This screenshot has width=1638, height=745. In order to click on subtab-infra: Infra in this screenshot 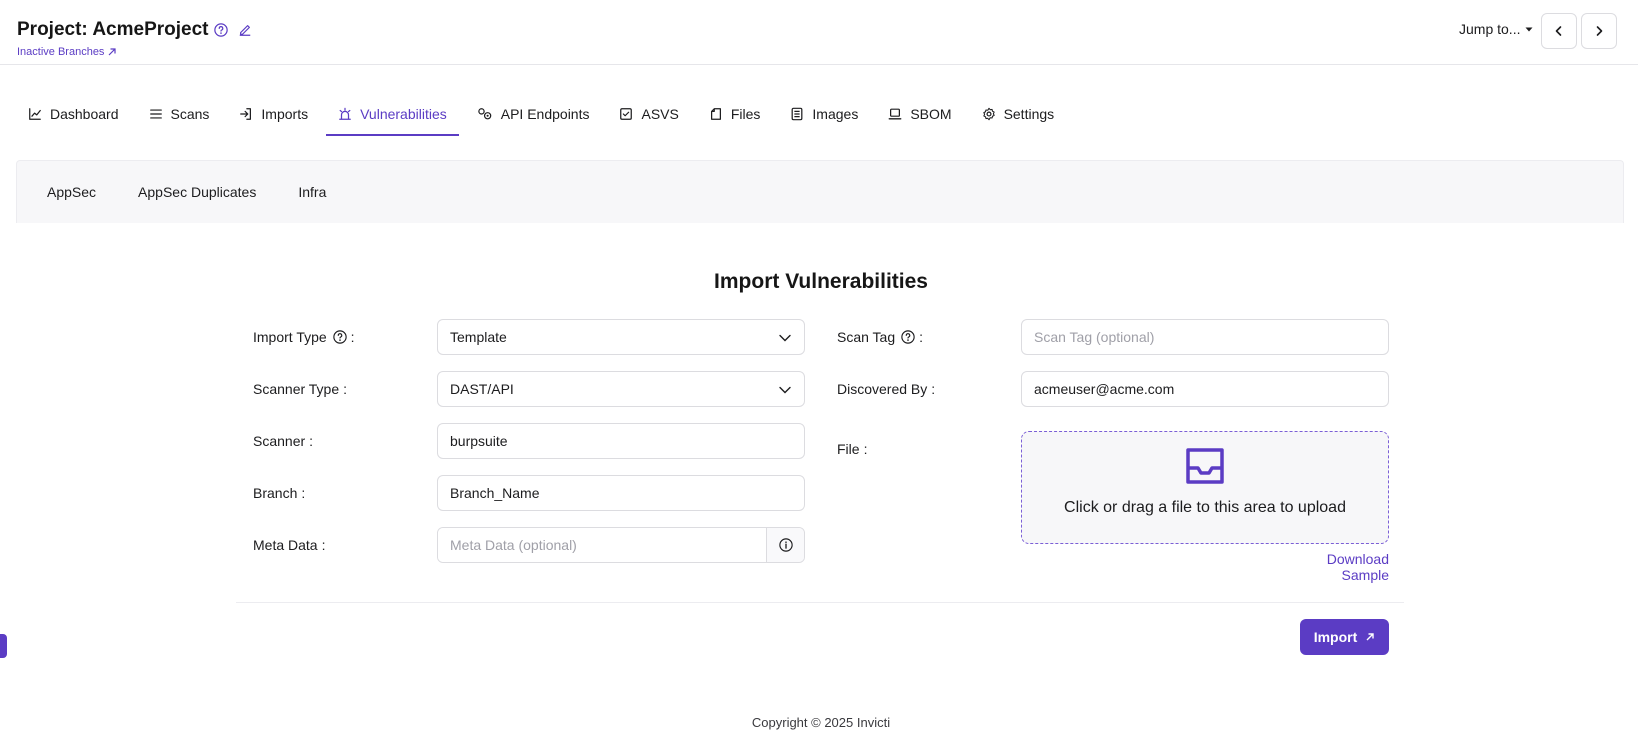, I will do `click(312, 192)`.